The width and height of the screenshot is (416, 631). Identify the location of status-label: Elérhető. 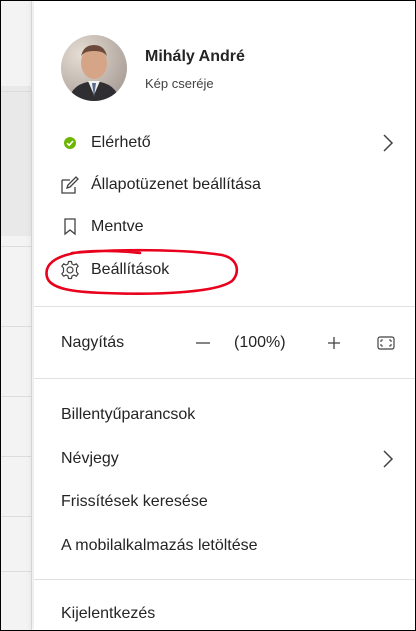
(121, 142).